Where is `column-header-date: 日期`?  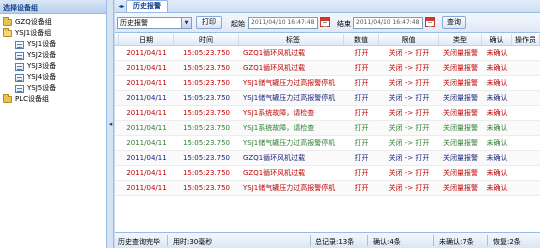 column-header-date: 日期 is located at coordinates (146, 39).